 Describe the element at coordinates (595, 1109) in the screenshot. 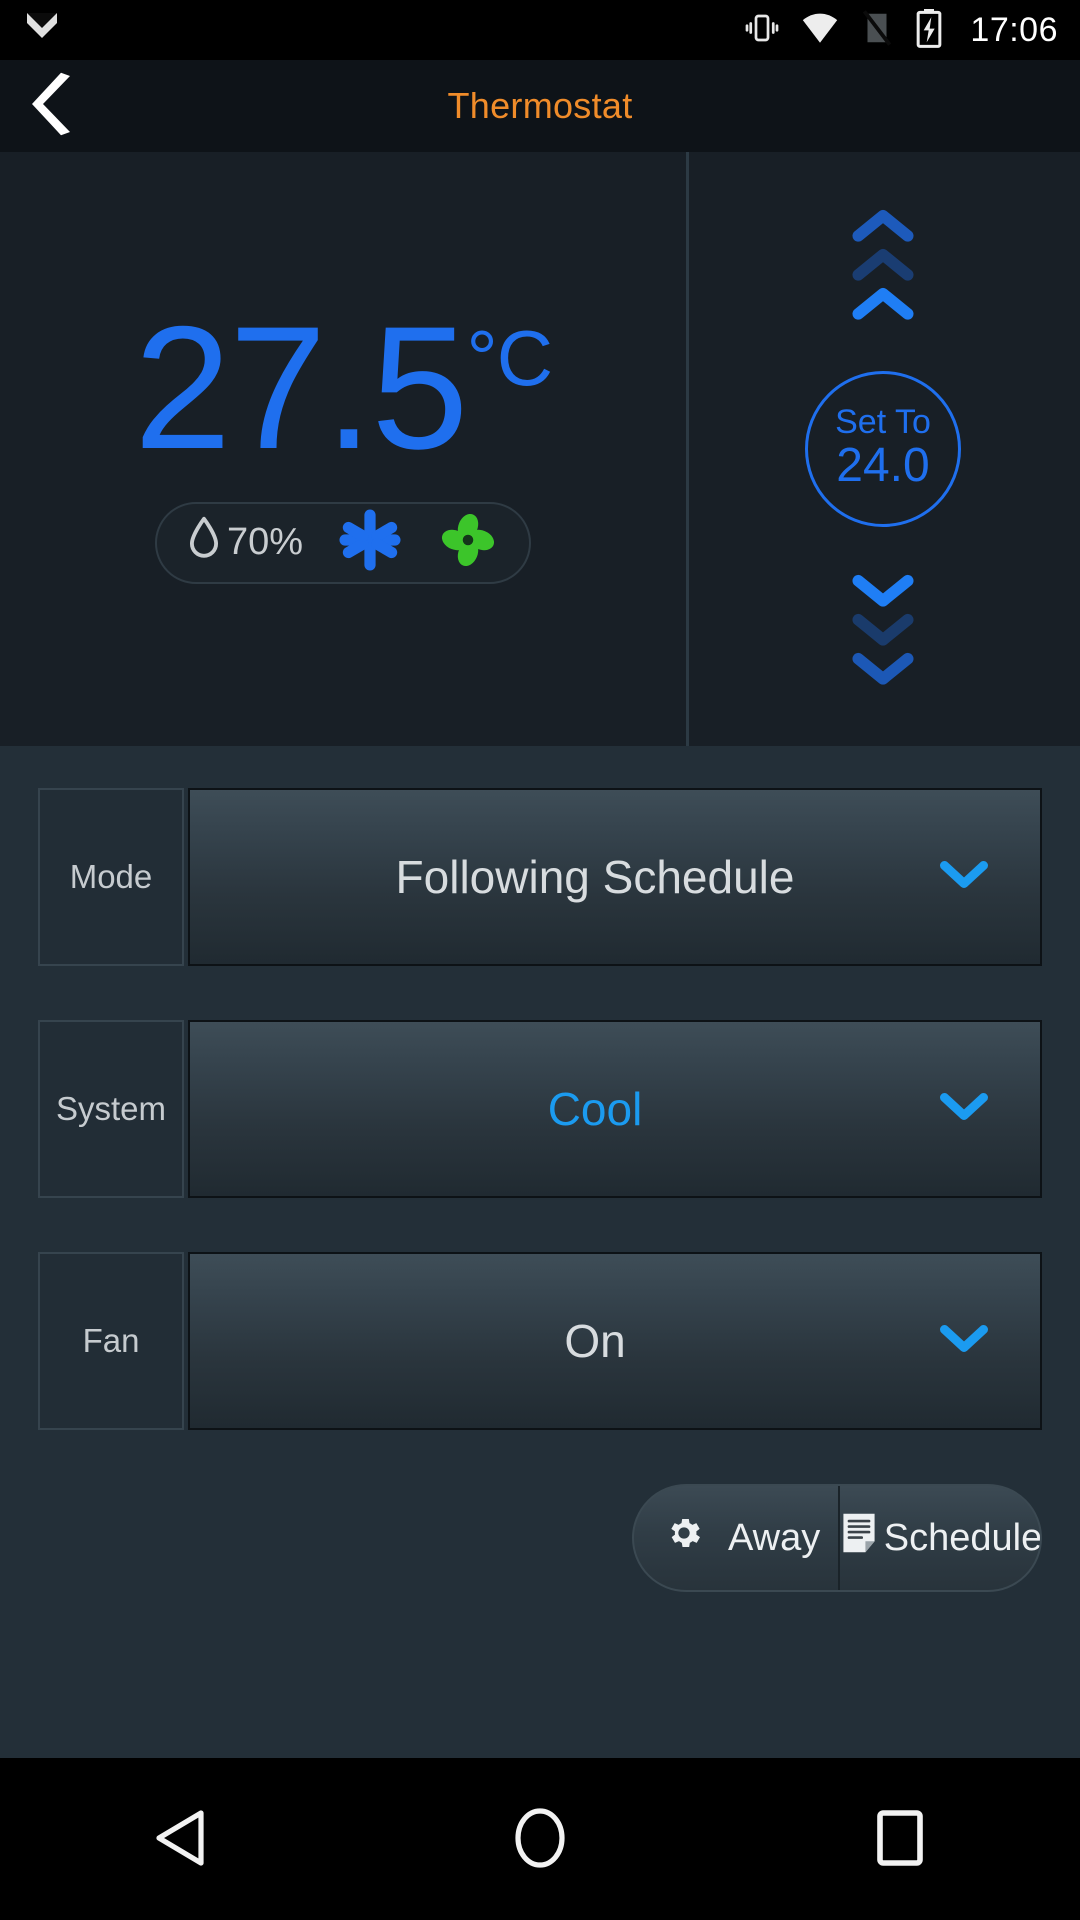

I see `system-value: Cool` at that location.